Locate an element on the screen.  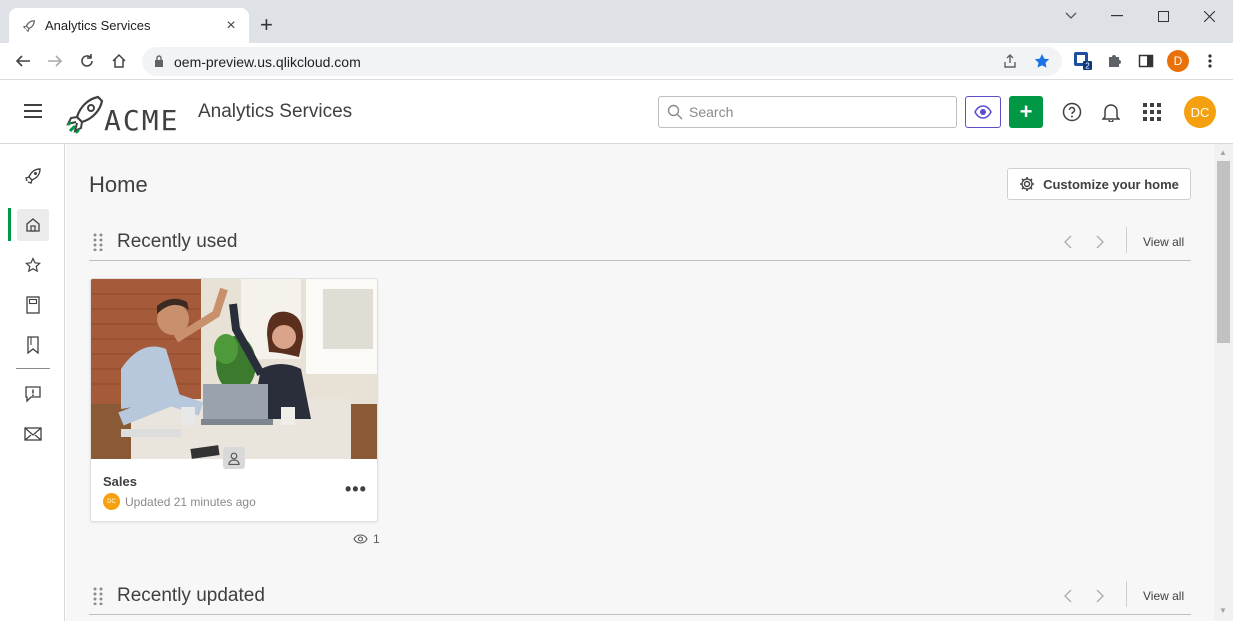
sidebar-active-indicator is located at coordinates (9, 224).